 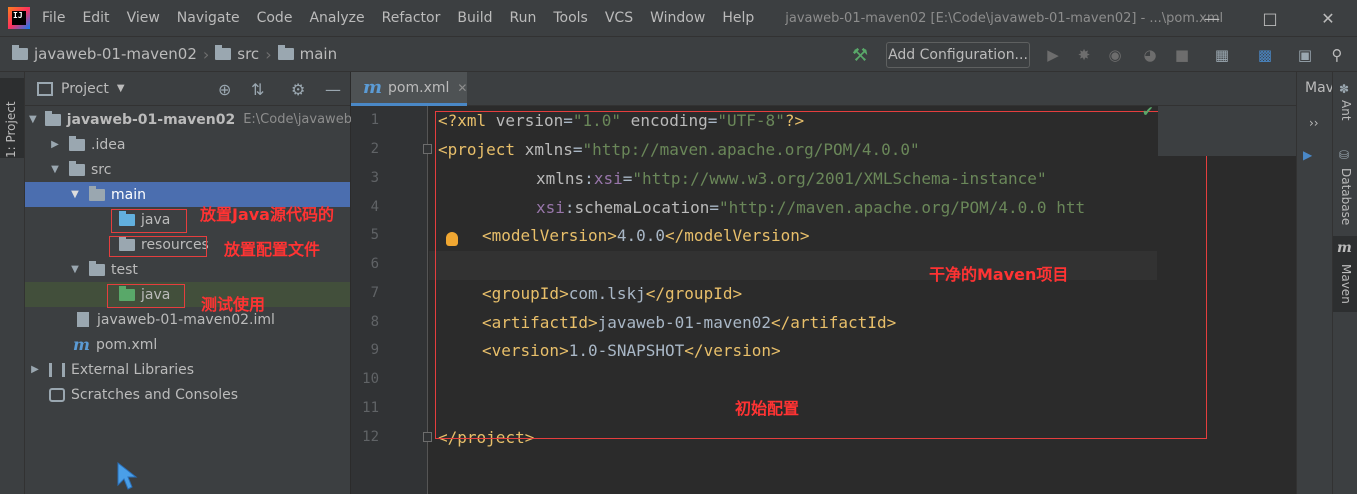 I want to click on menu-edit: Edit, so click(x=95, y=18).